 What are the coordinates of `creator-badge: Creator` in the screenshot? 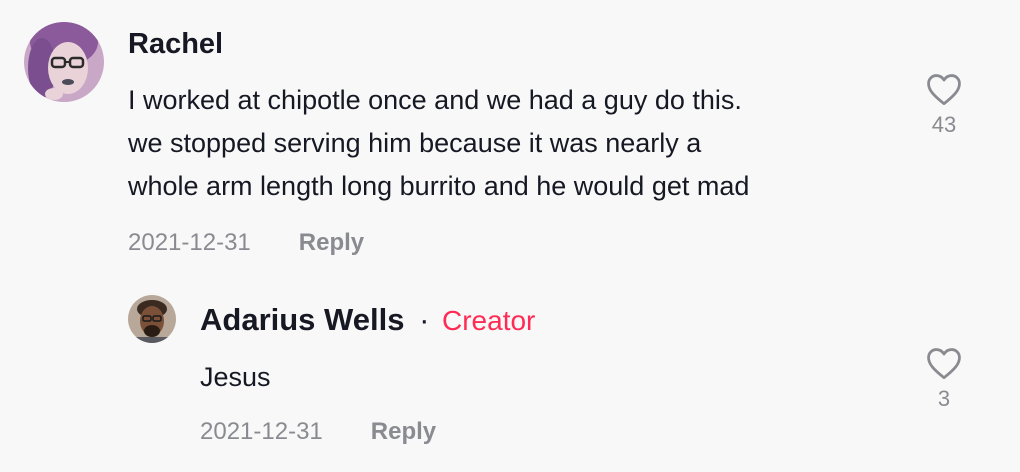 It's located at (489, 320).